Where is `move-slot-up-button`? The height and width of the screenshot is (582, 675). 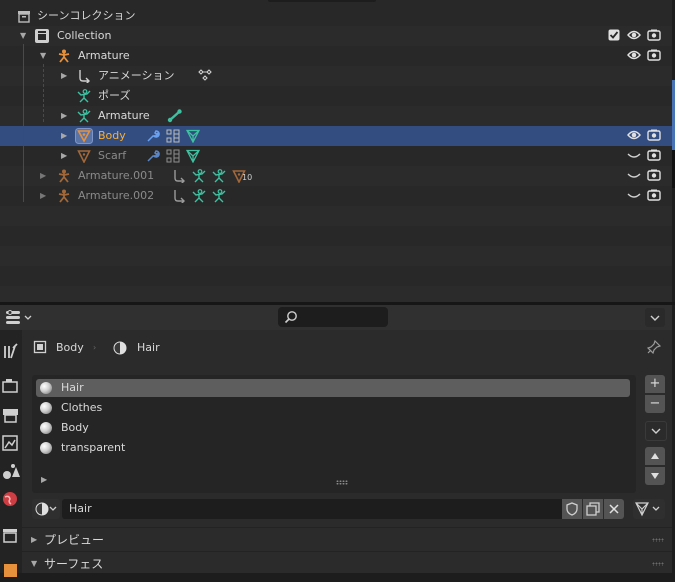 move-slot-up-button is located at coordinates (655, 456).